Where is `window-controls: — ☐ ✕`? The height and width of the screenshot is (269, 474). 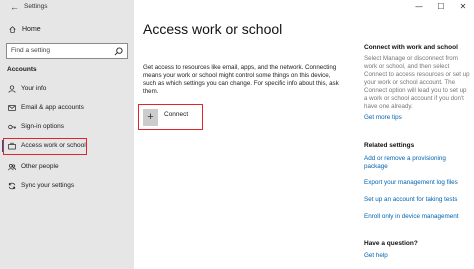
window-controls: — ☐ ✕ is located at coordinates (441, 7).